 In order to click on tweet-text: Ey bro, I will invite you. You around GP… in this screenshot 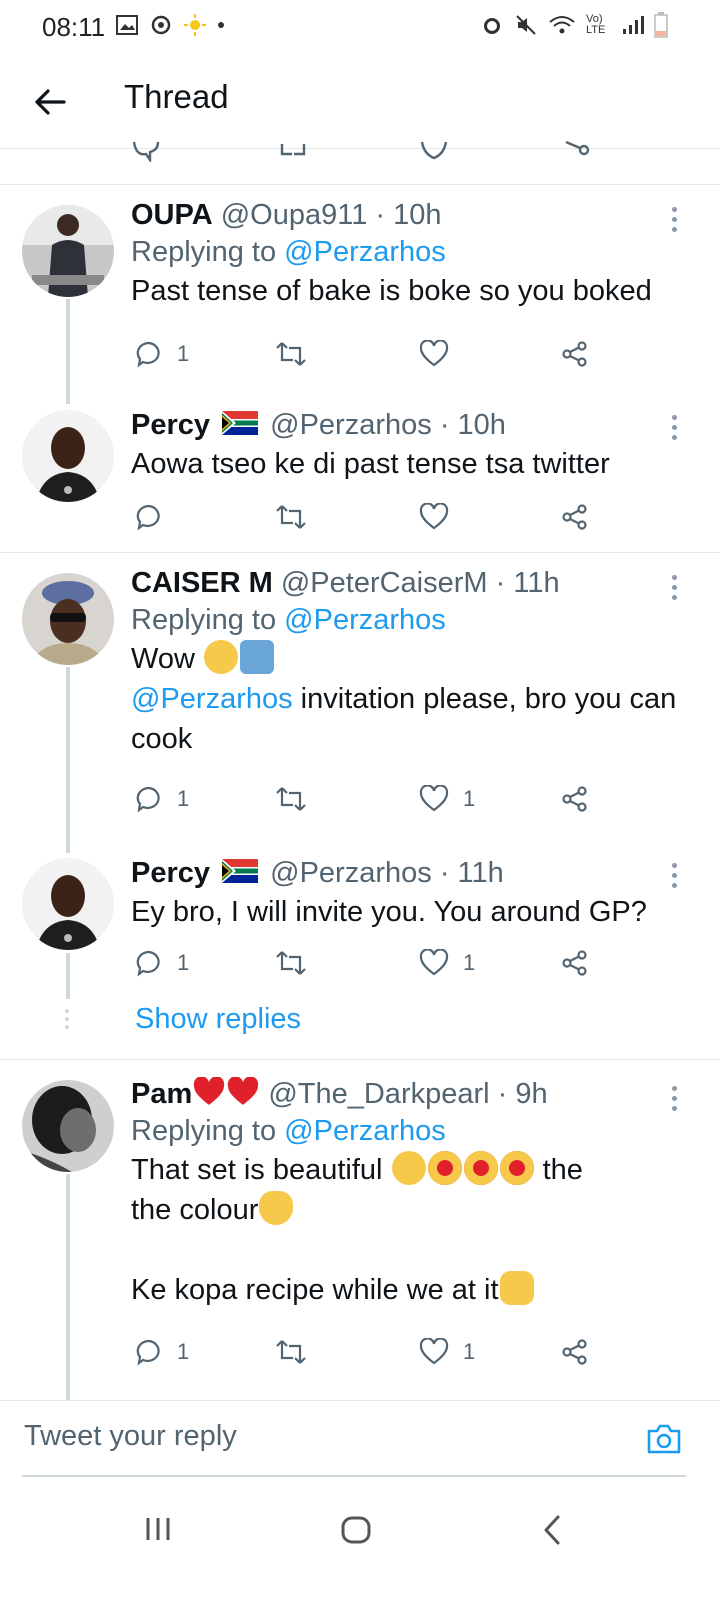, I will do `click(389, 912)`.